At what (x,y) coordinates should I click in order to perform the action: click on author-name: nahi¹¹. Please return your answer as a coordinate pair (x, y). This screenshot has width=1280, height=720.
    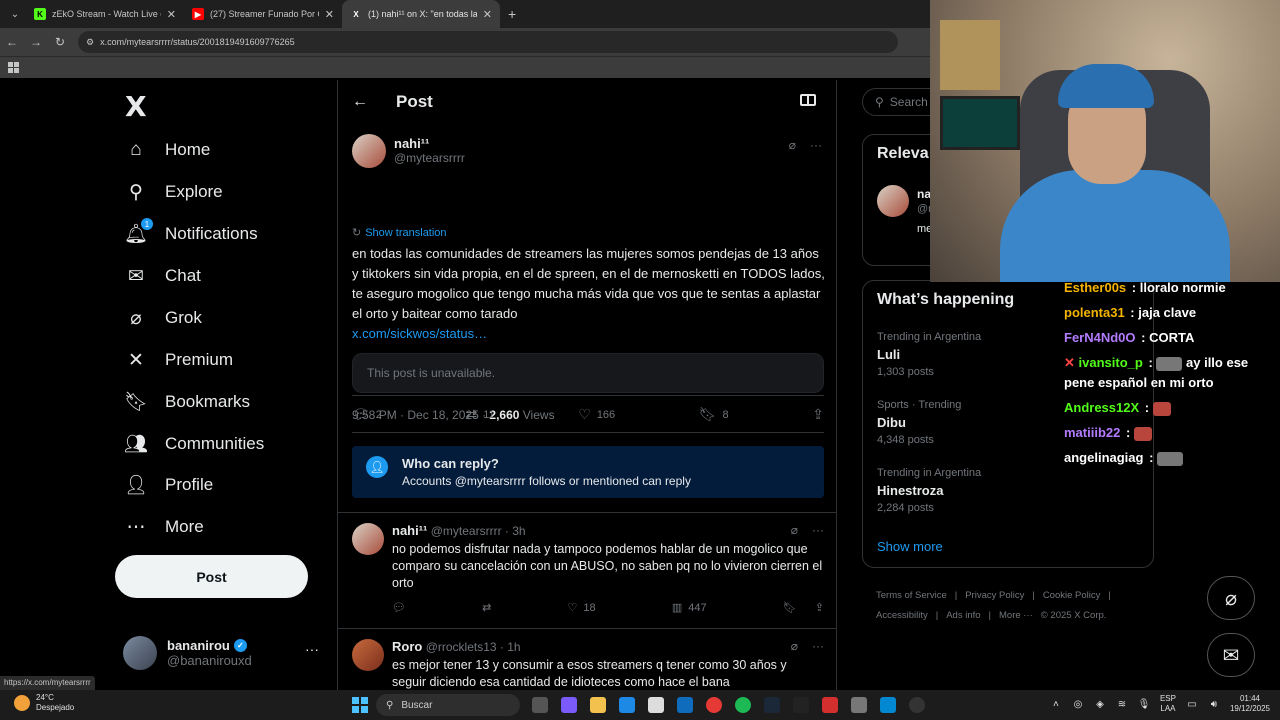
    Looking at the image, I should click on (429, 143).